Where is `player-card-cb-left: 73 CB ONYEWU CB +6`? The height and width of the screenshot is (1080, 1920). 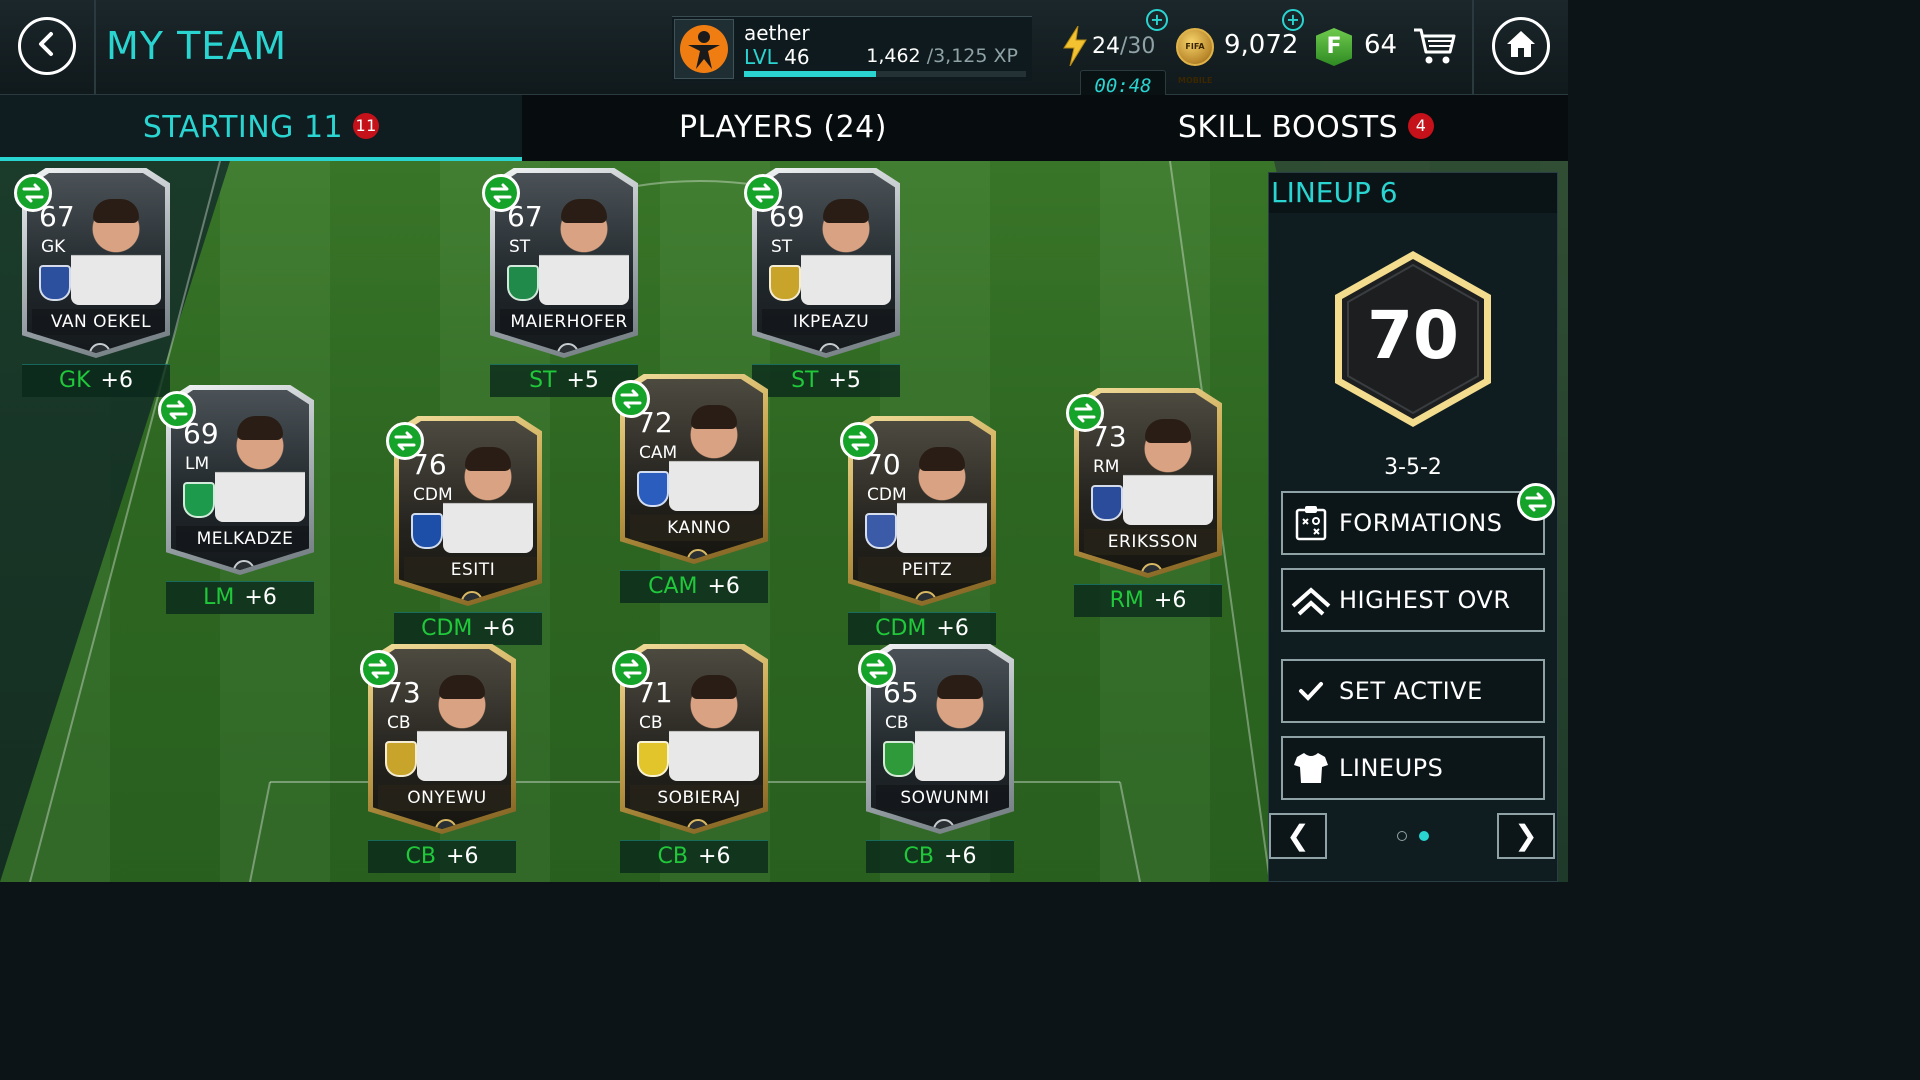
player-card-cb-left: 73 CB ONYEWU CB +6 is located at coordinates (439, 759).